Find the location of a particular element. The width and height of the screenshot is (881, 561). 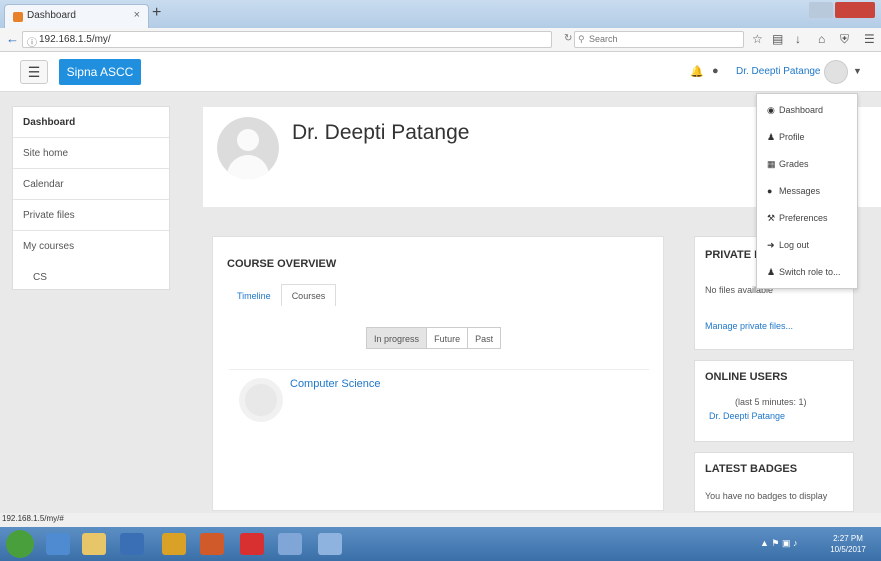

latest-badges-text: You have no badges to display is located at coordinates (766, 496).